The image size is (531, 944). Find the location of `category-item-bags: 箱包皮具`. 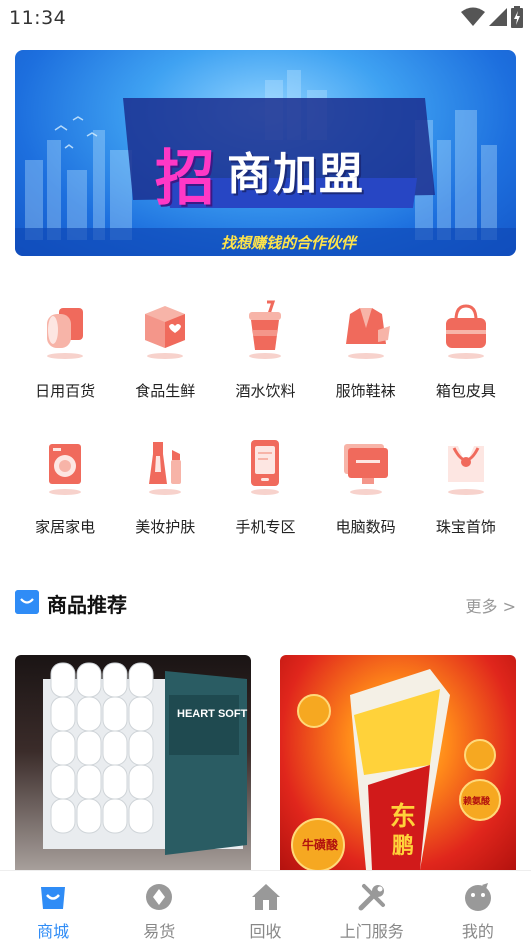

category-item-bags: 箱包皮具 is located at coordinates (466, 358).